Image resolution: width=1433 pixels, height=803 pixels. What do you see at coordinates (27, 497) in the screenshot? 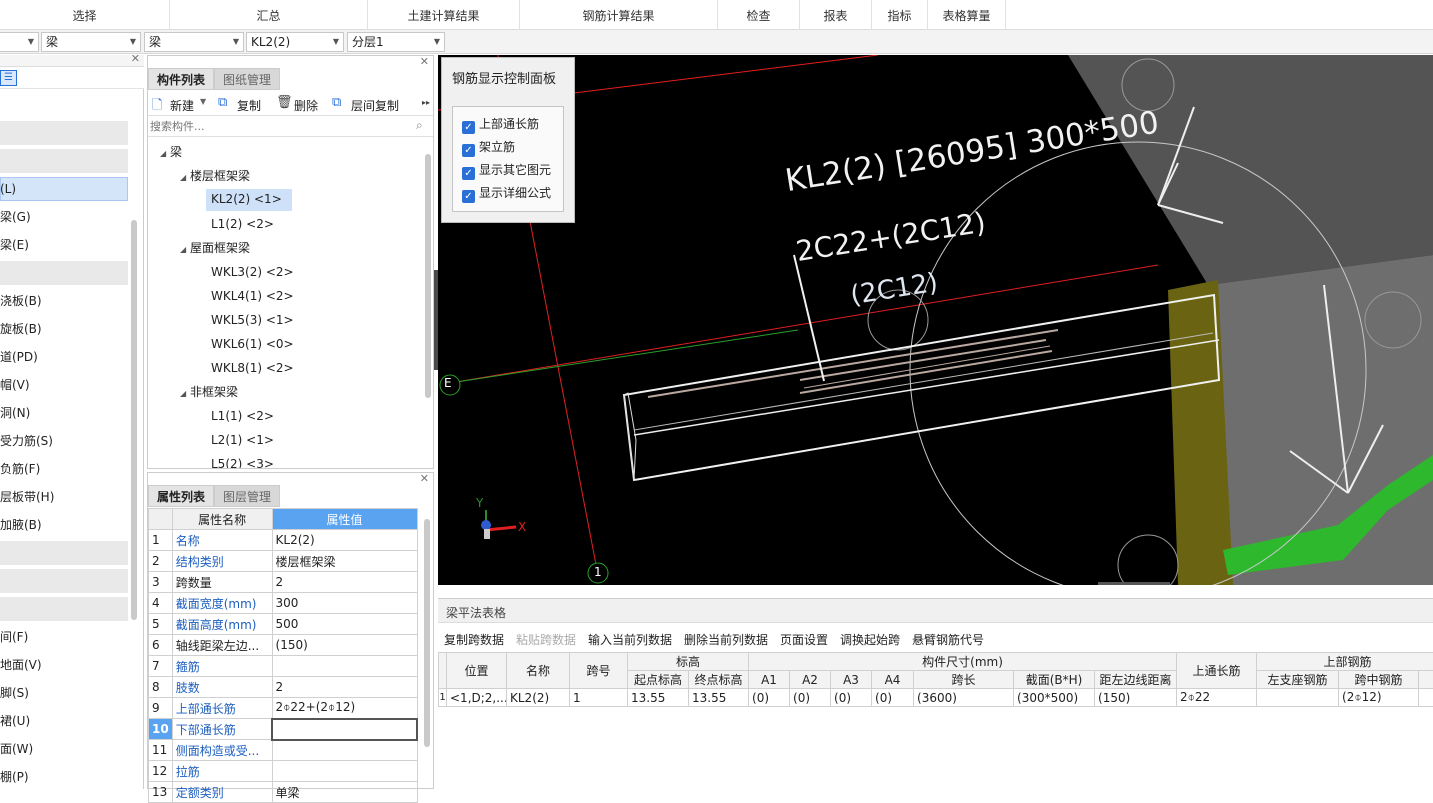
I see `nav-item-slab-band: 层板带(H)` at bounding box center [27, 497].